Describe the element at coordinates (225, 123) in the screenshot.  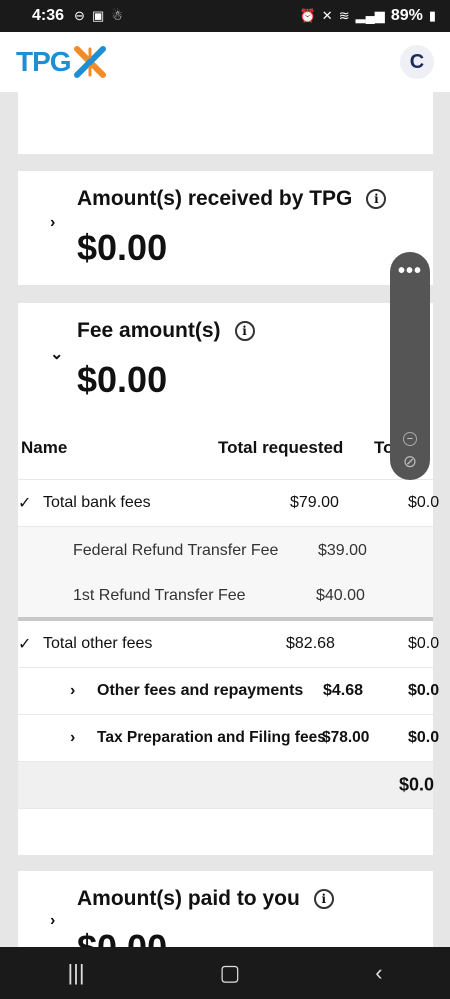
I see `previous-card` at that location.